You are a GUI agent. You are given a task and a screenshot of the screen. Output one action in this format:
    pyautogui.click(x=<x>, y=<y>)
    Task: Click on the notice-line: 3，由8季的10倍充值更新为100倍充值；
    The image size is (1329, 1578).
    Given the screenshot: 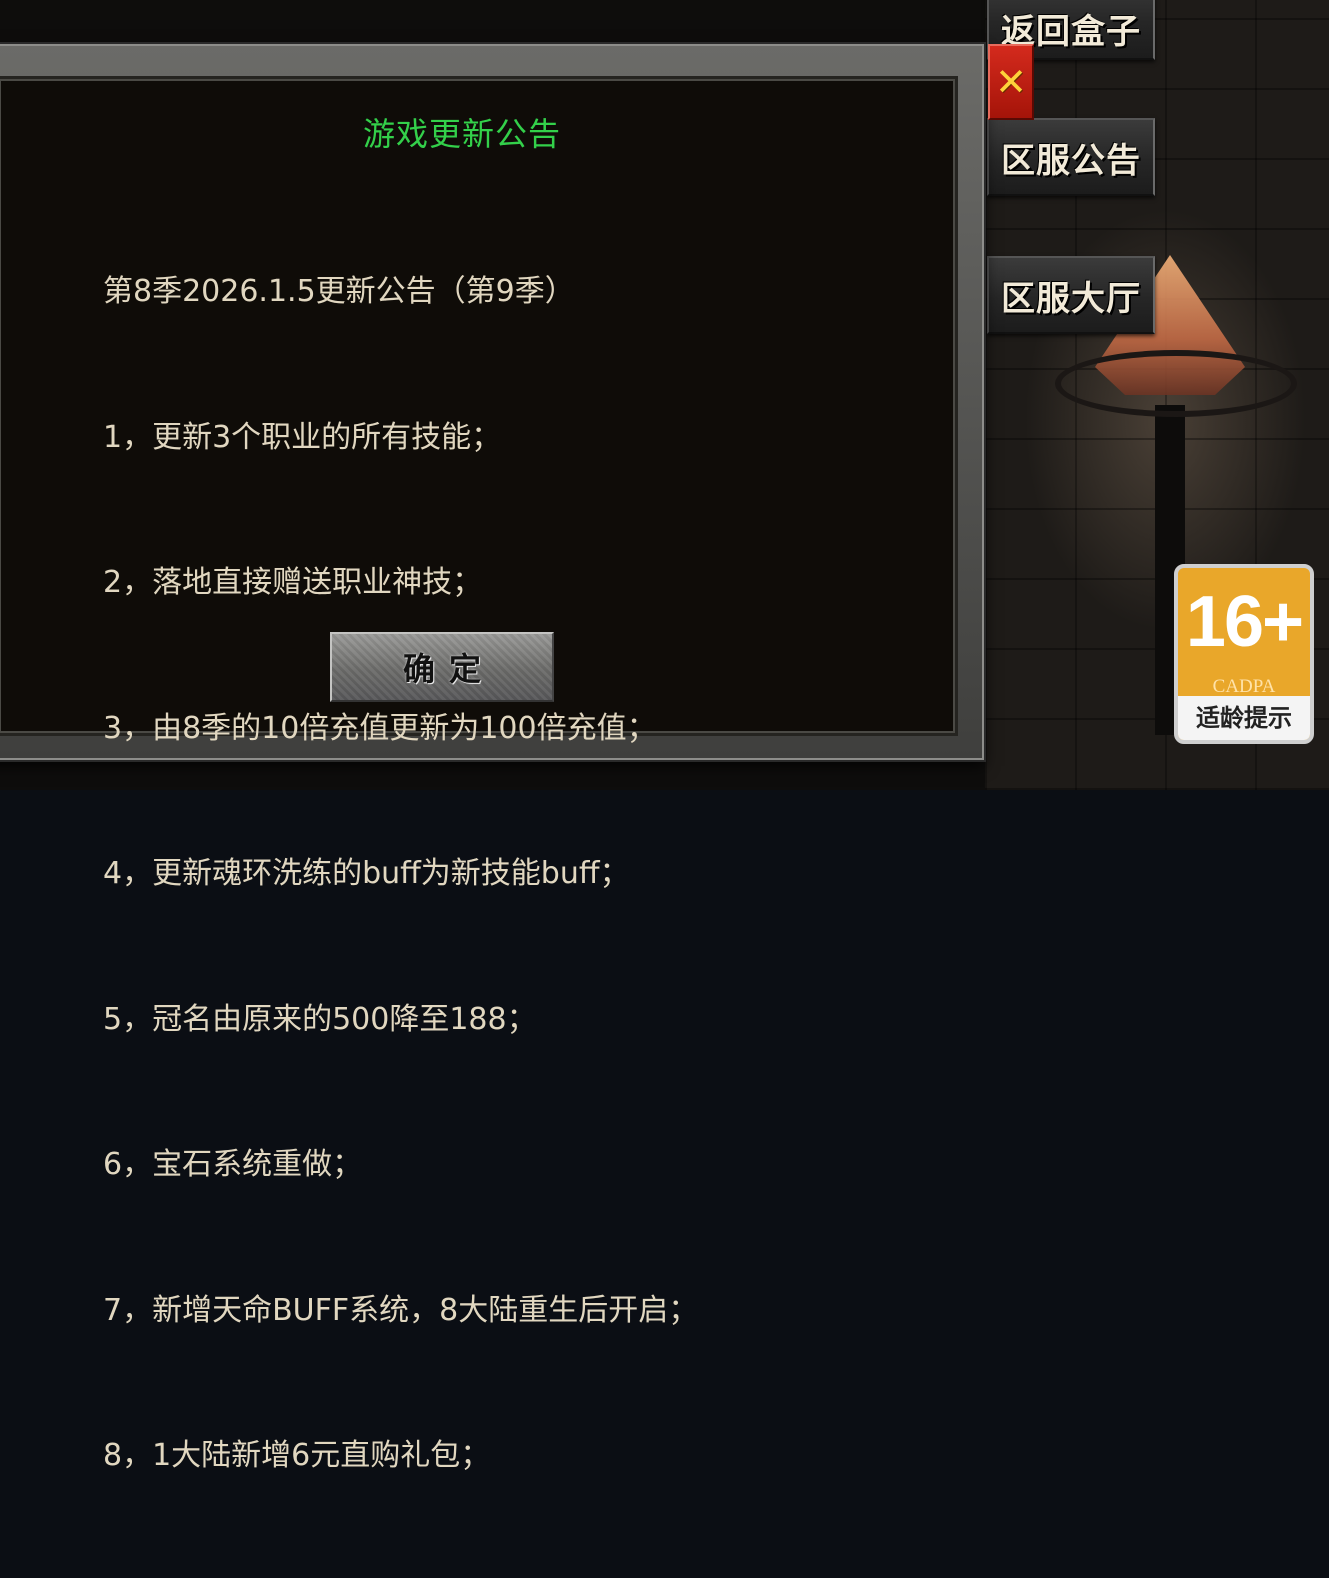 What is the action you would take?
    pyautogui.click(x=380, y=728)
    